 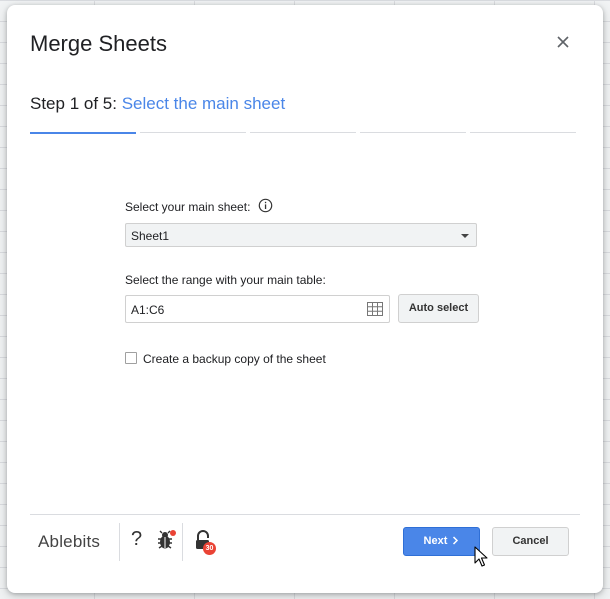 What do you see at coordinates (530, 541) in the screenshot?
I see `cancel-button: Cancel` at bounding box center [530, 541].